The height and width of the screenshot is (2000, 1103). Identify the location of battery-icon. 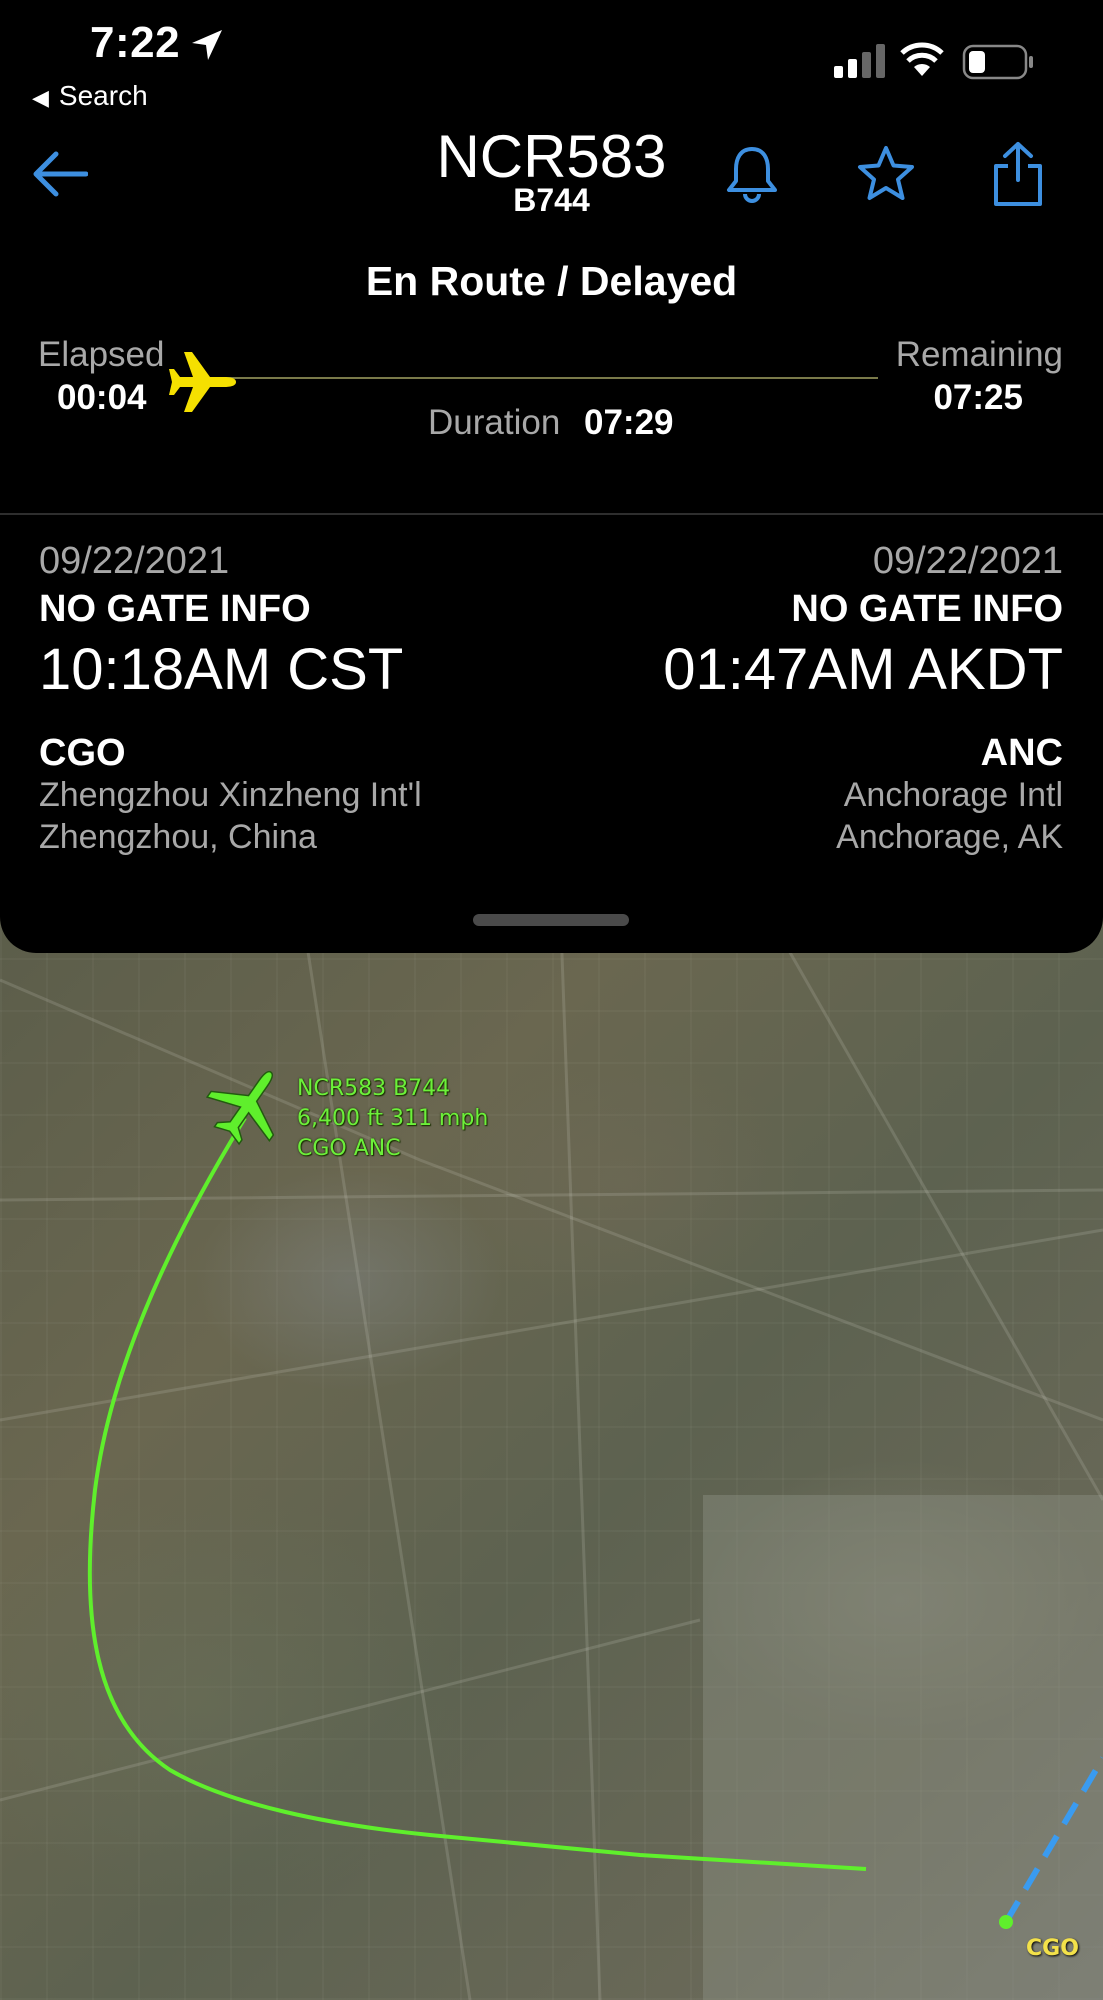
(997, 62).